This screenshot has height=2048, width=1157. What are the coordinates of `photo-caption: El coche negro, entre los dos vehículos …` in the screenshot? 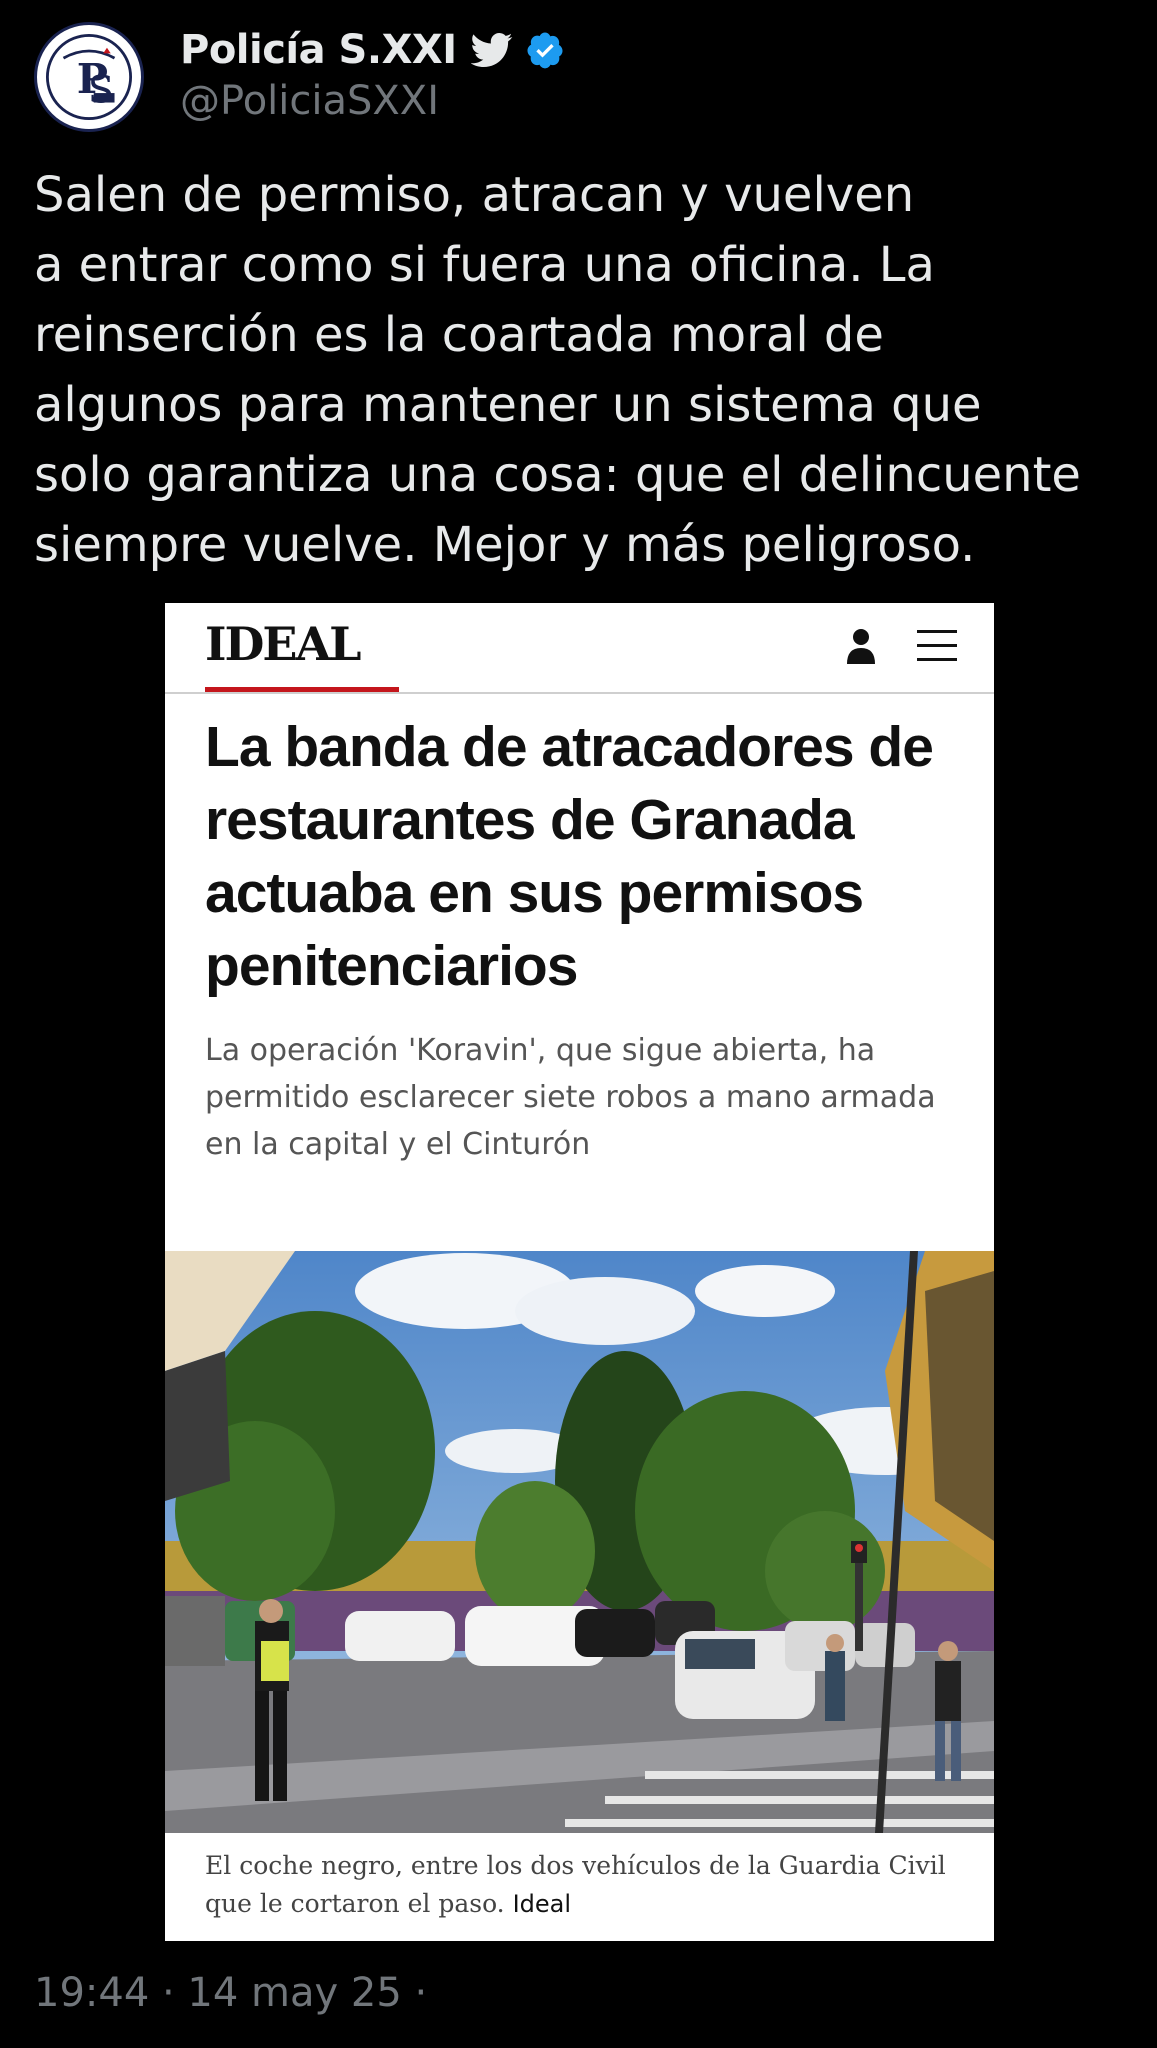 It's located at (585, 1885).